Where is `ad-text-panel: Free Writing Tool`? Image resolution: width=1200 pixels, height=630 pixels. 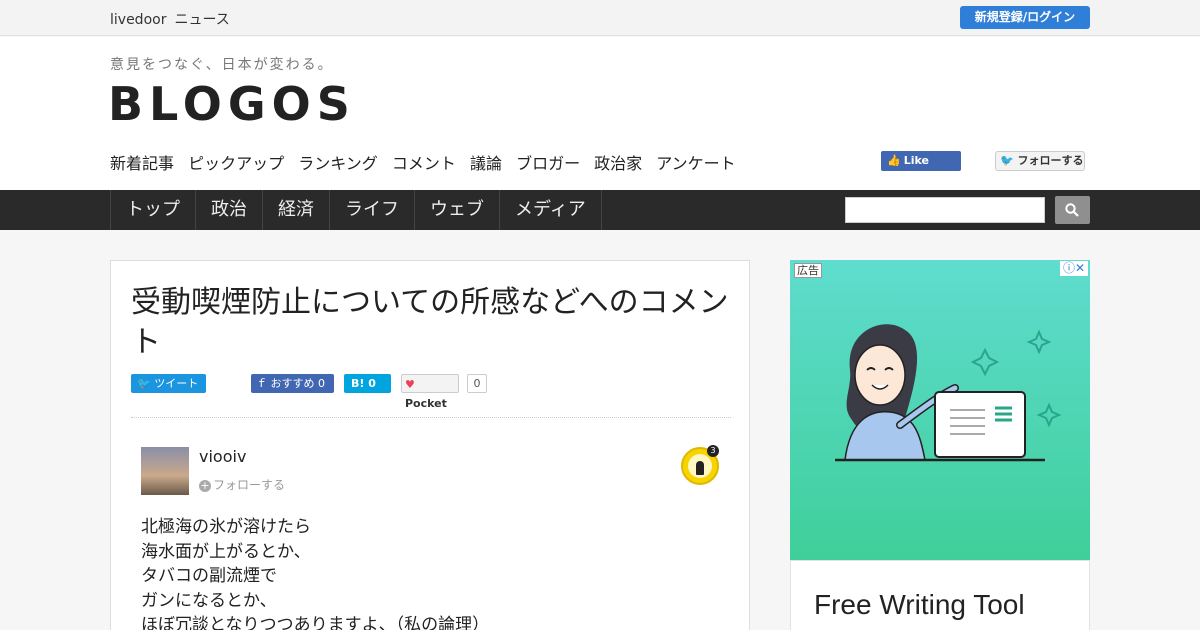
ad-text-panel: Free Writing Tool is located at coordinates (940, 595).